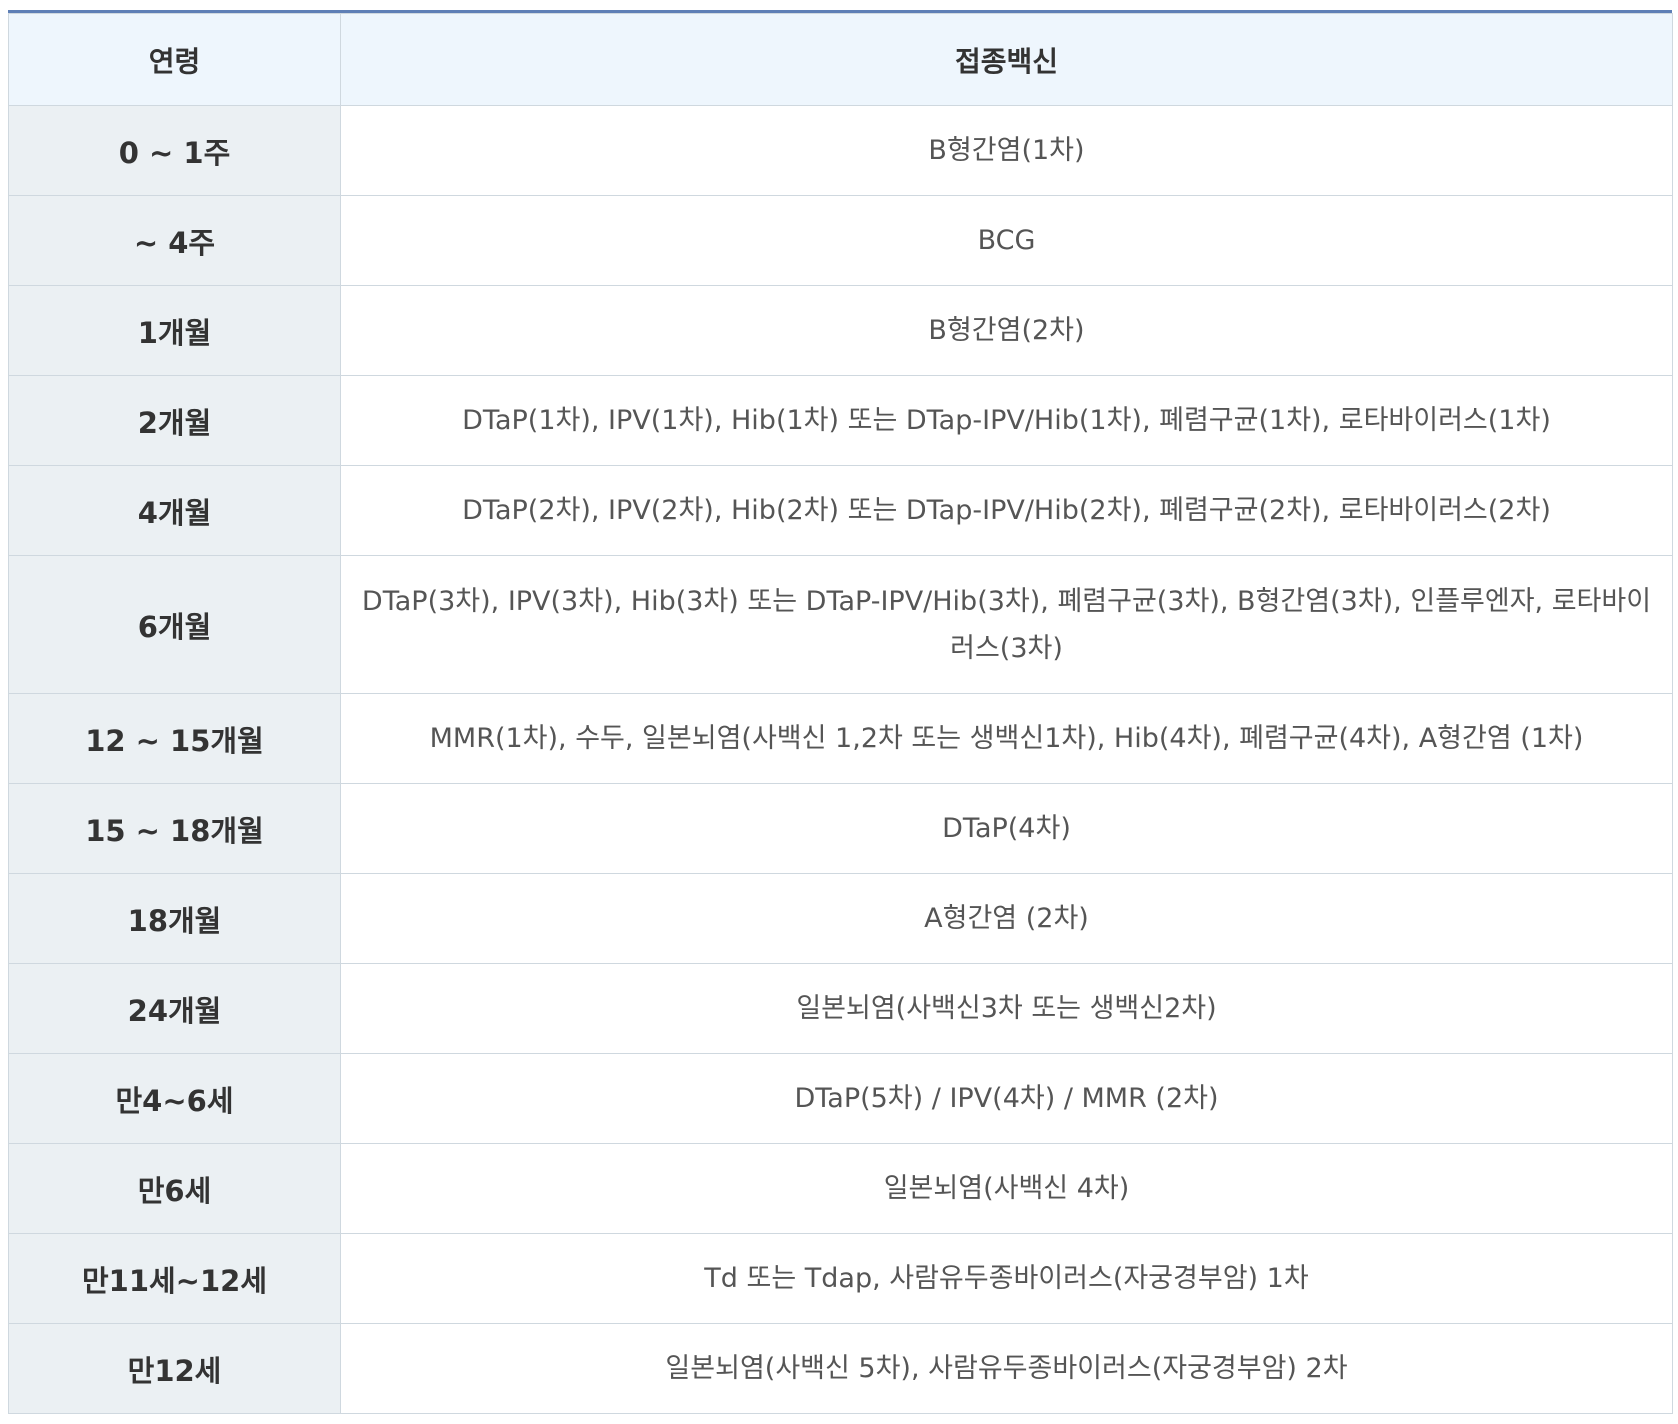 The width and height of the screenshot is (1678, 1424). What do you see at coordinates (174, 510) in the screenshot?
I see `age-cell: 4개월` at bounding box center [174, 510].